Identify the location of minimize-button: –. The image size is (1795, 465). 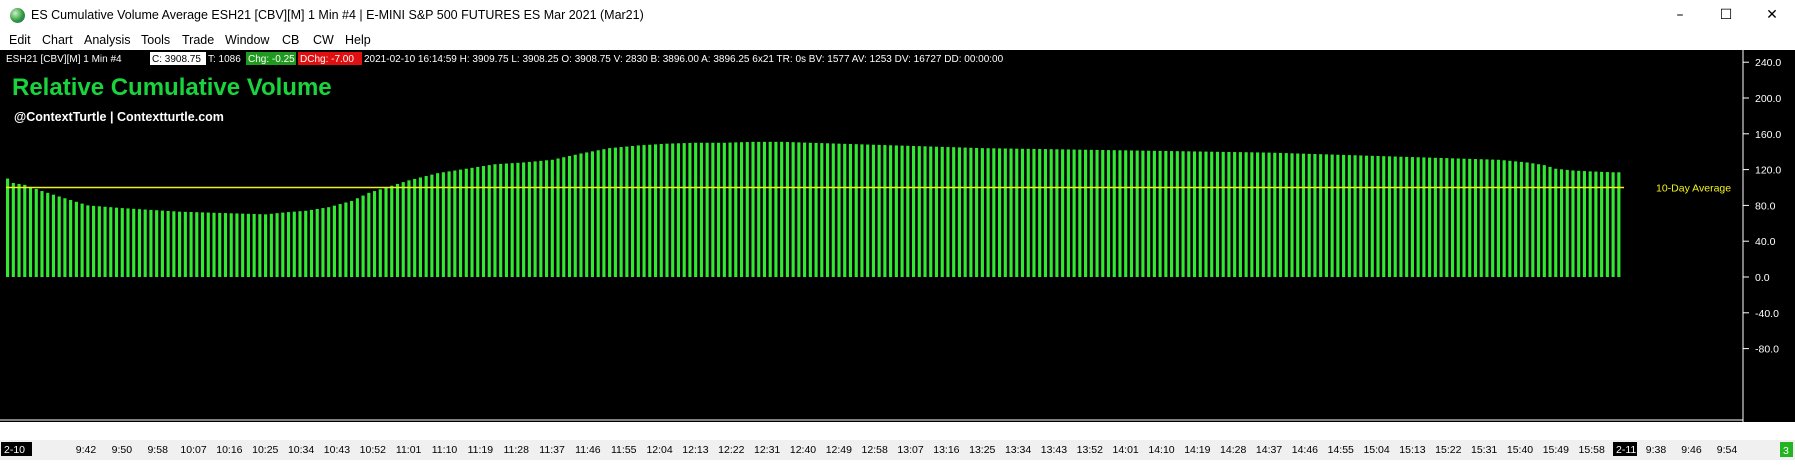
(1680, 15).